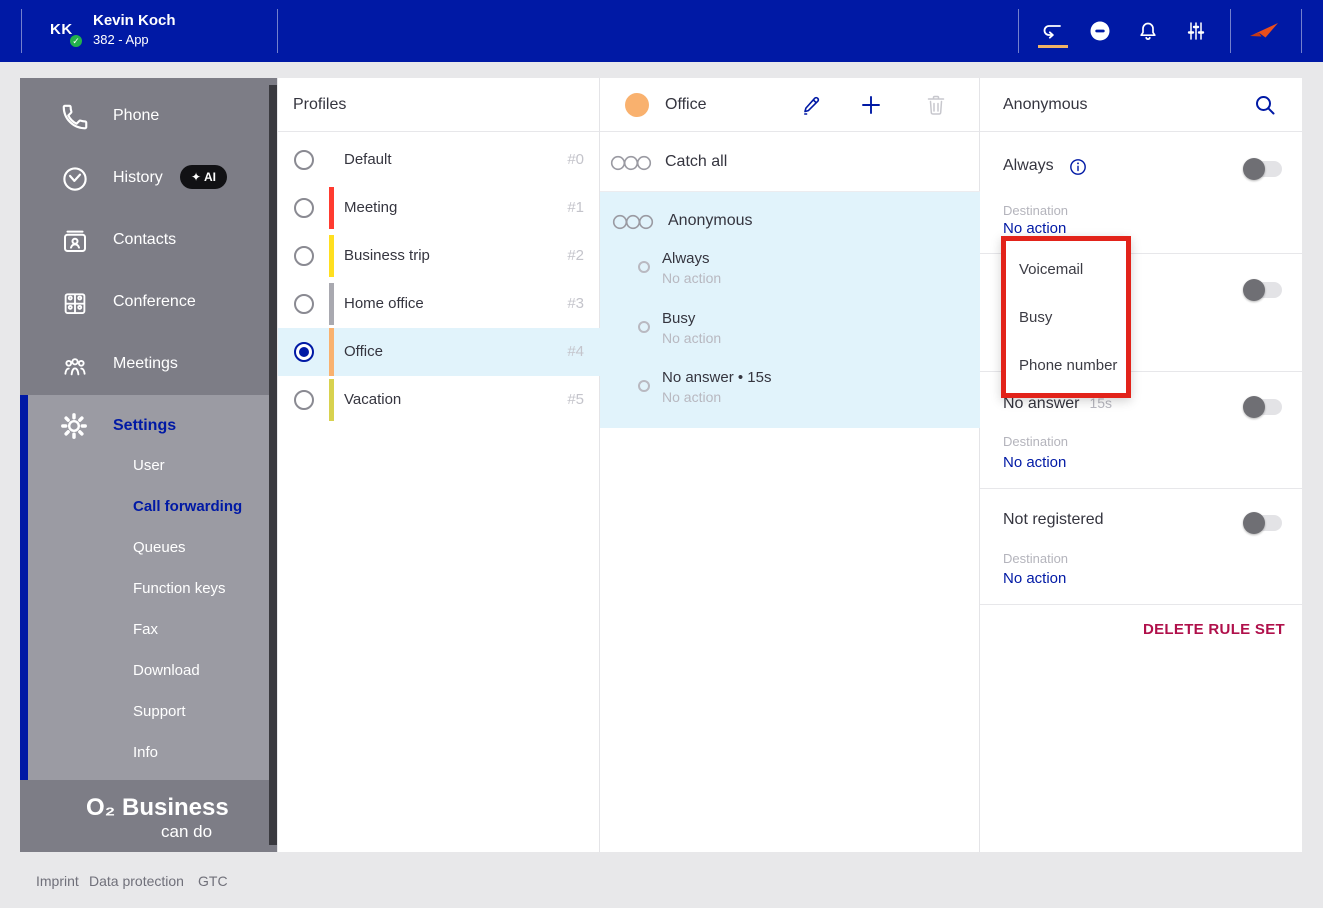 Image resolution: width=1323 pixels, height=908 pixels. What do you see at coordinates (1052, 31) in the screenshot?
I see `call-forwarding-icon` at bounding box center [1052, 31].